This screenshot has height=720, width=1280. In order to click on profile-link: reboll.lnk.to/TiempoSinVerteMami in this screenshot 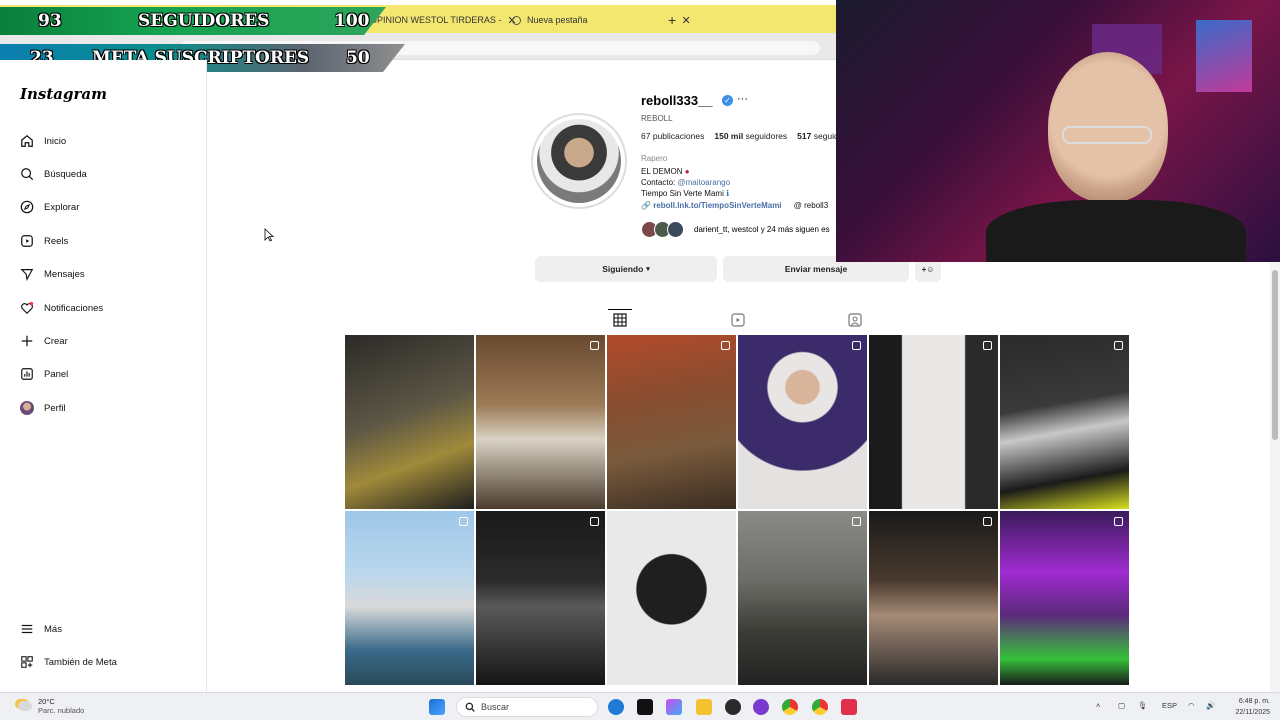, I will do `click(717, 205)`.